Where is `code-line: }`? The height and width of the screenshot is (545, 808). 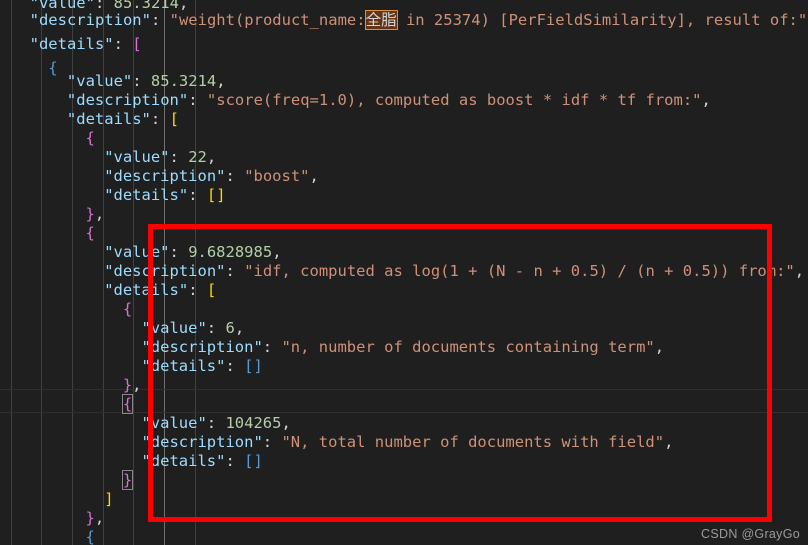 code-line: } is located at coordinates (127, 480).